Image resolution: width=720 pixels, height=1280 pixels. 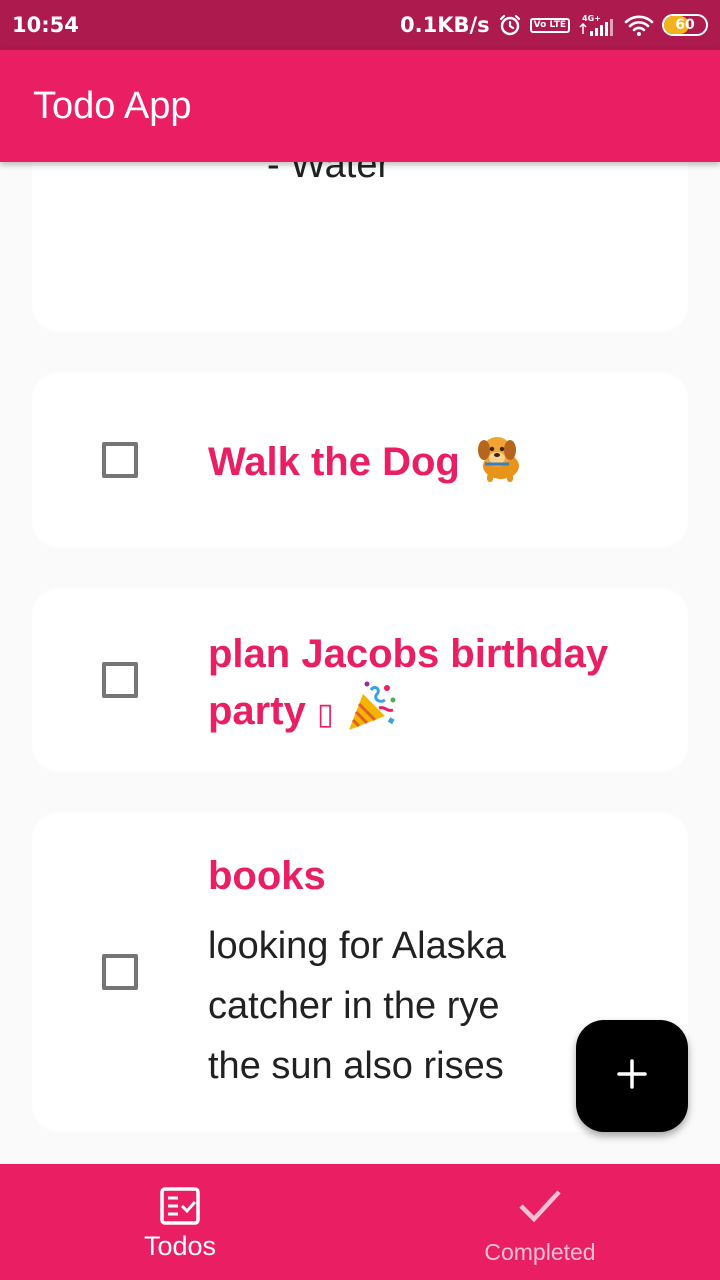 What do you see at coordinates (180, 1208) in the screenshot?
I see `todo-list-icon` at bounding box center [180, 1208].